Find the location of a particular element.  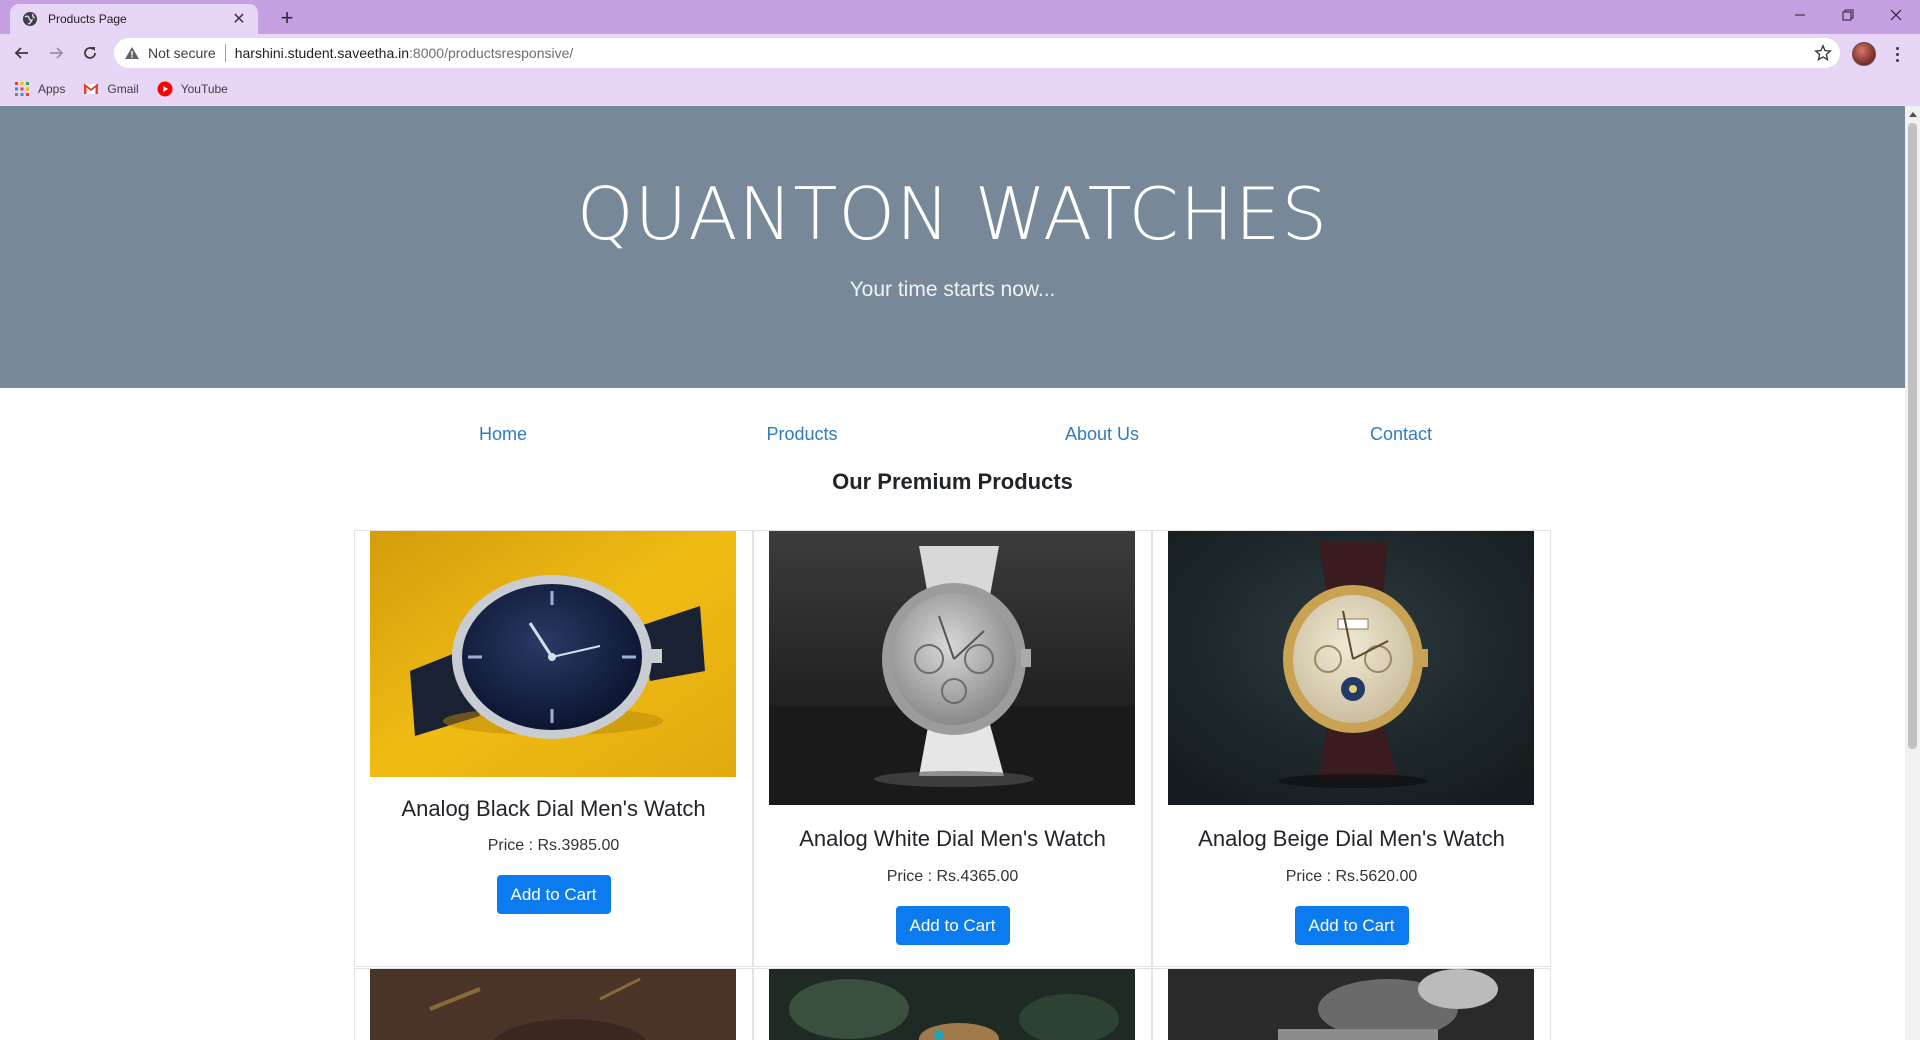

new-tab-button: + is located at coordinates (287, 18).